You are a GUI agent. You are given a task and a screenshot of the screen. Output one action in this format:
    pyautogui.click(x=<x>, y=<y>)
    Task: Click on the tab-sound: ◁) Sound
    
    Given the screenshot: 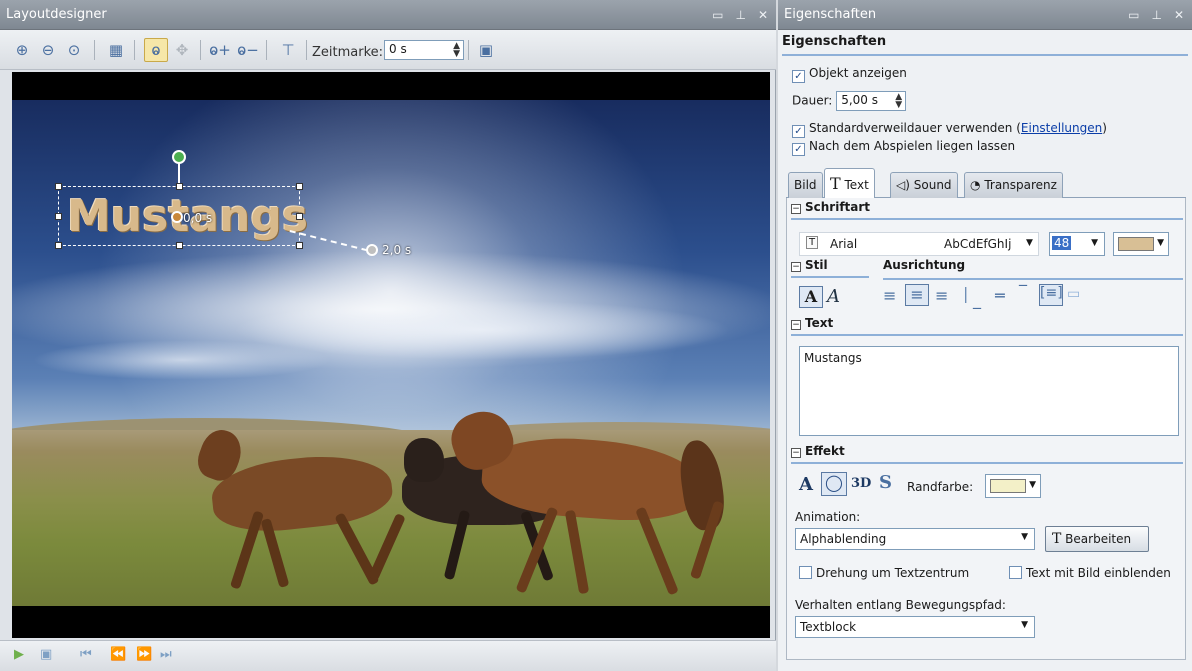 What is the action you would take?
    pyautogui.click(x=924, y=185)
    